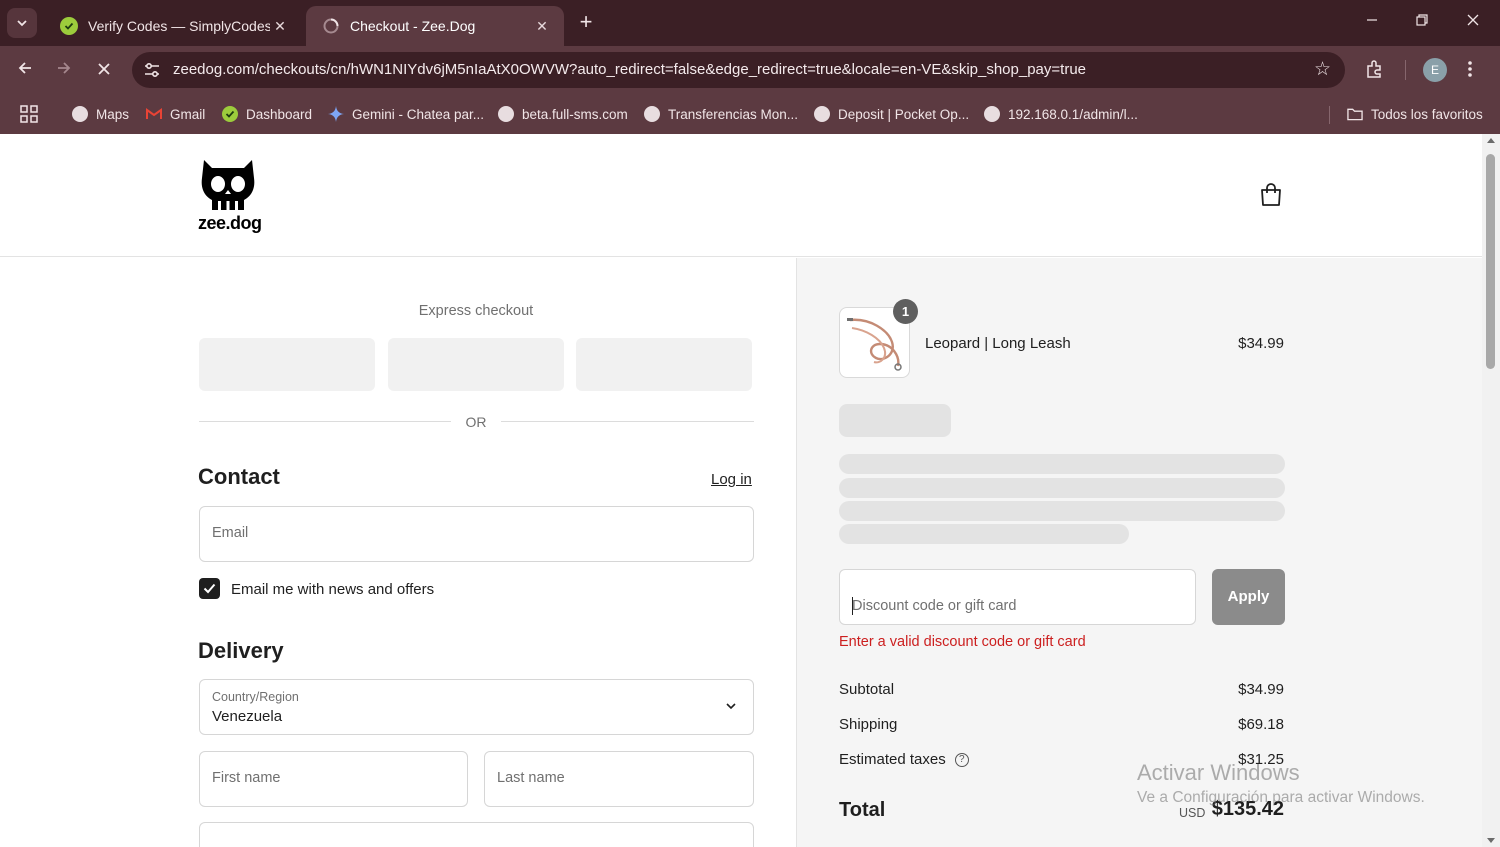 This screenshot has height=847, width=1500. Describe the element at coordinates (1261, 343) in the screenshot. I see `product-price: $34.99` at that location.